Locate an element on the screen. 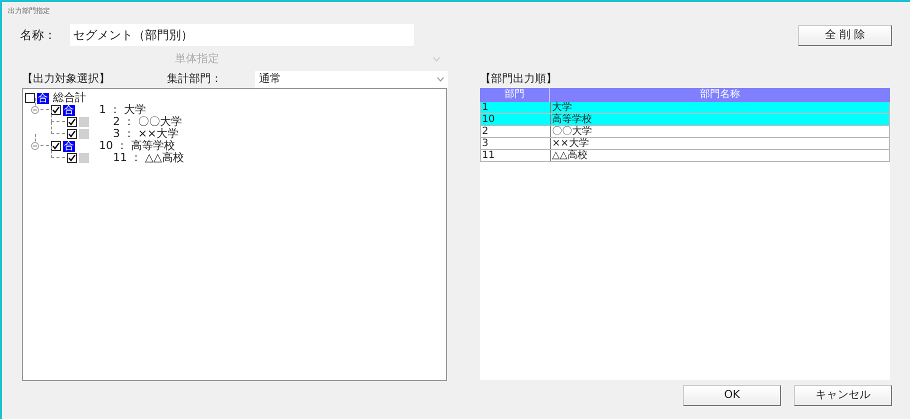 The width and height of the screenshot is (910, 419). cancel-button: キャンセル is located at coordinates (843, 395).